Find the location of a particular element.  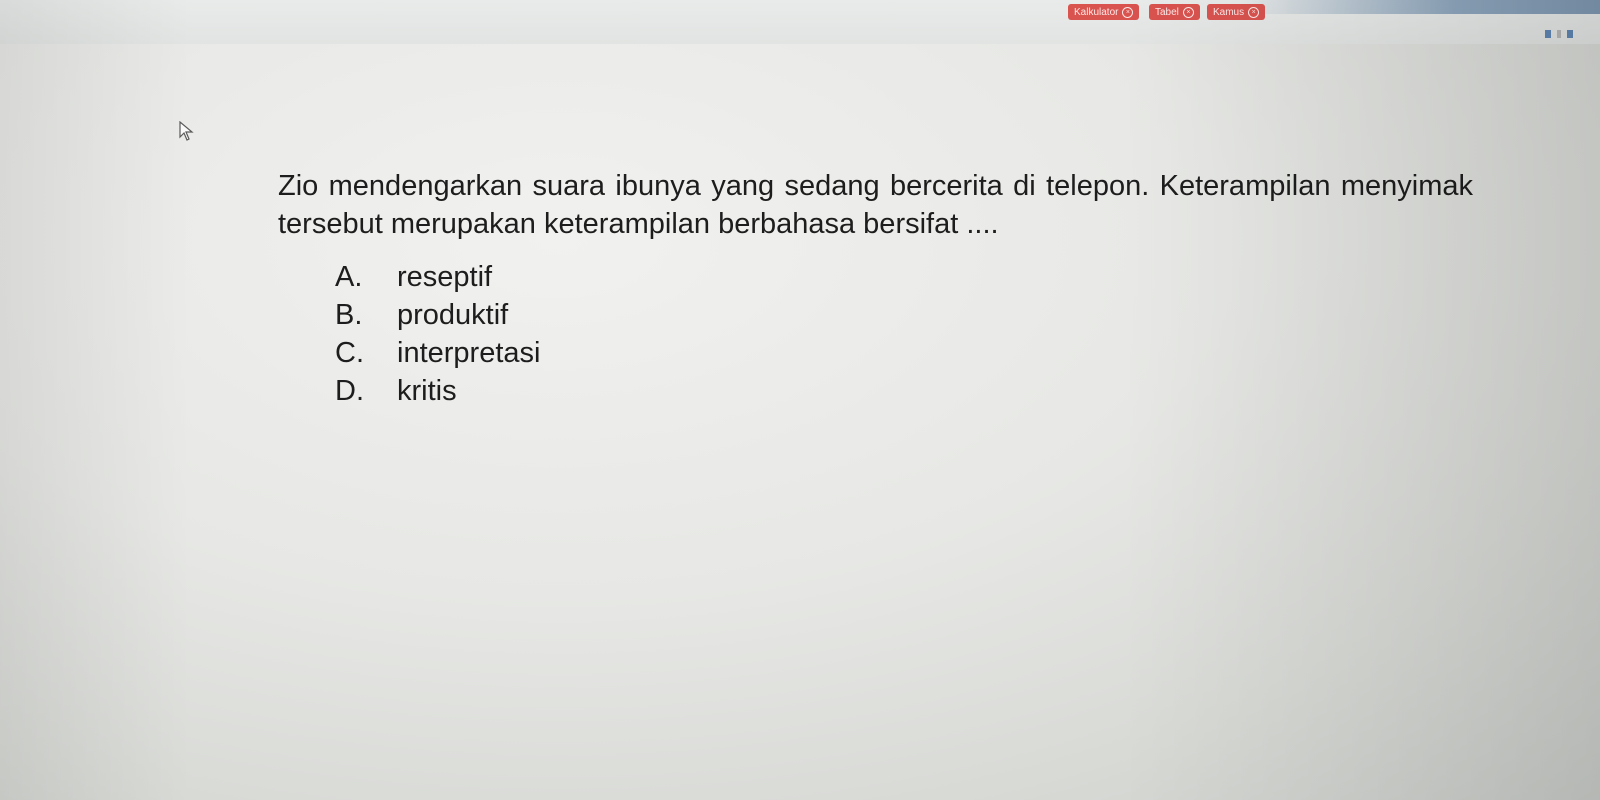

top-toolbar: Kalkulator × Tabel × Kamus × is located at coordinates (800, 22).